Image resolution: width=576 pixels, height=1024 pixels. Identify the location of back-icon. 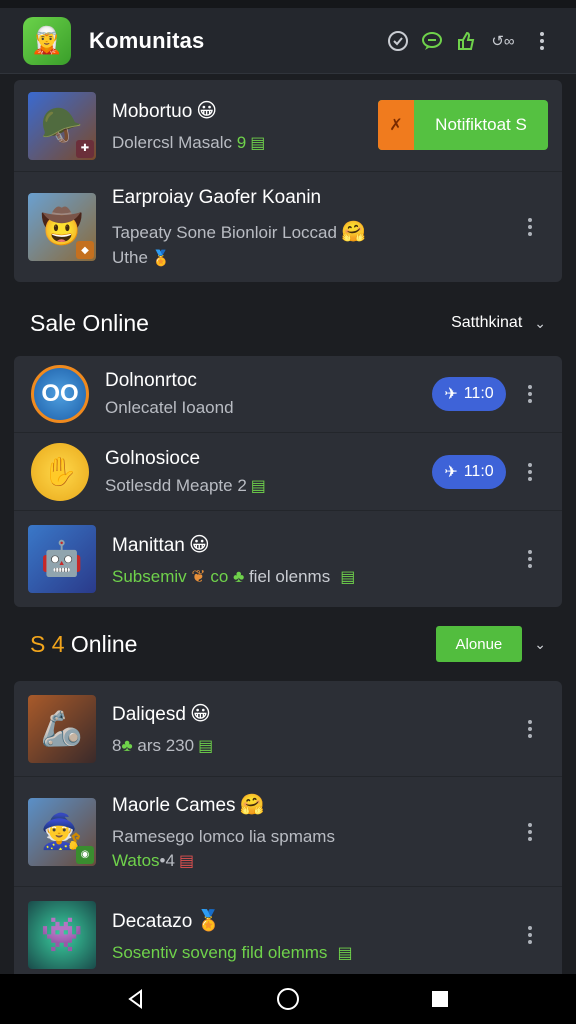
(136, 999).